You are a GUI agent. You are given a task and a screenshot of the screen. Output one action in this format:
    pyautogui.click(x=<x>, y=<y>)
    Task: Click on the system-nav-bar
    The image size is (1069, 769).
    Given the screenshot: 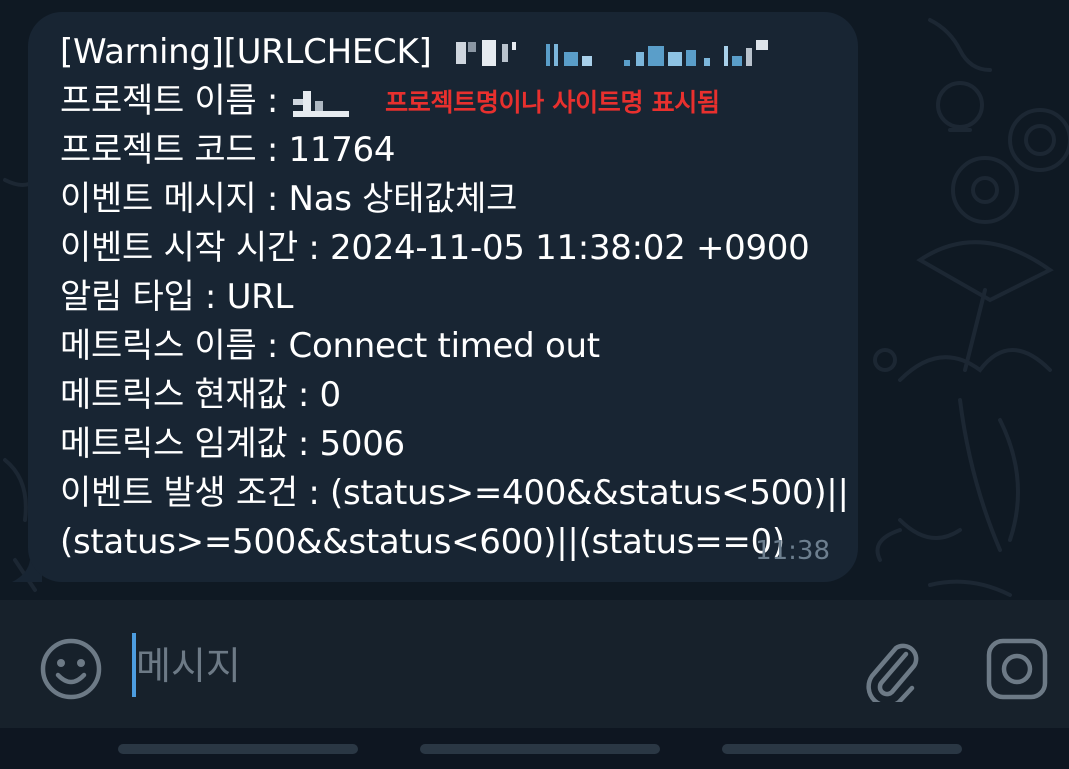 What is the action you would take?
    pyautogui.click(x=534, y=748)
    